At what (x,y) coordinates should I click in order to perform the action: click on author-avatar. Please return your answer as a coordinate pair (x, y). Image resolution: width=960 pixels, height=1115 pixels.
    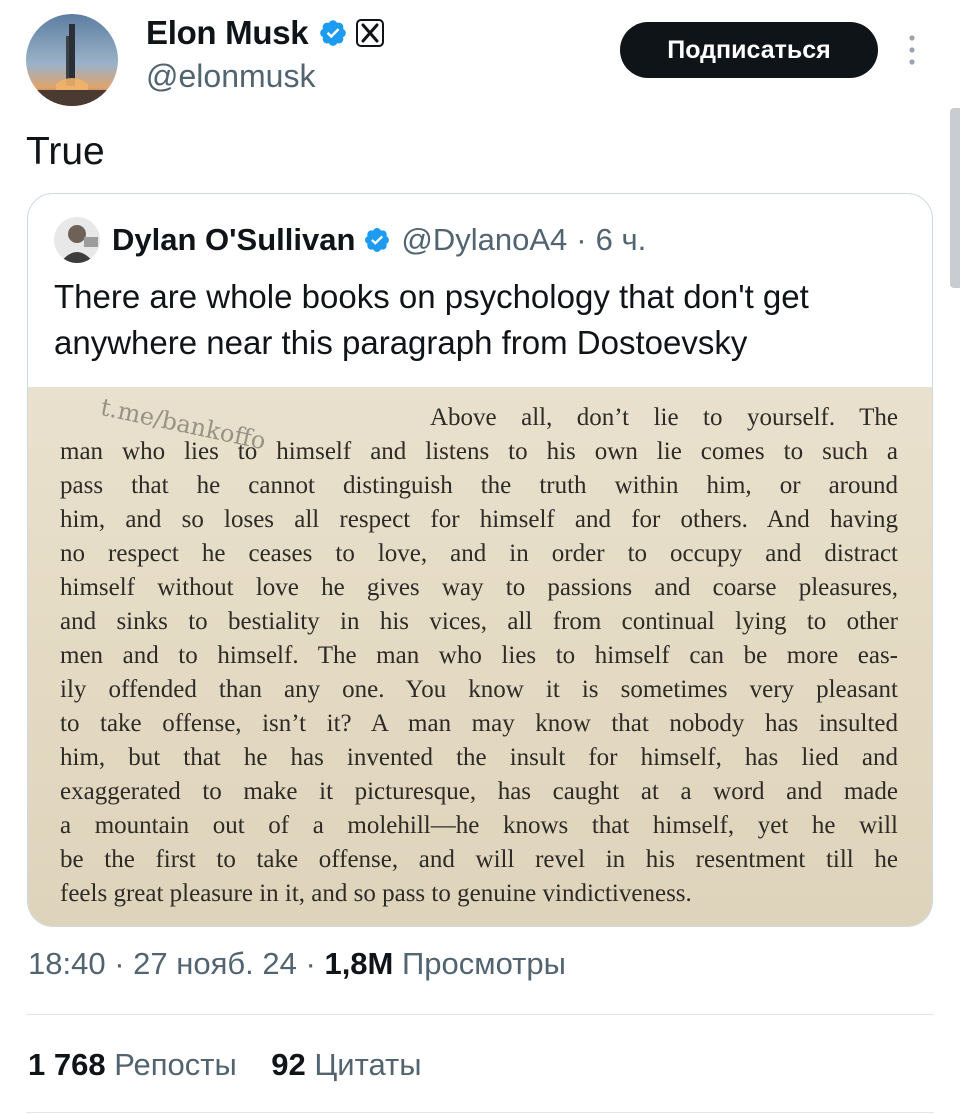
    Looking at the image, I should click on (72, 60).